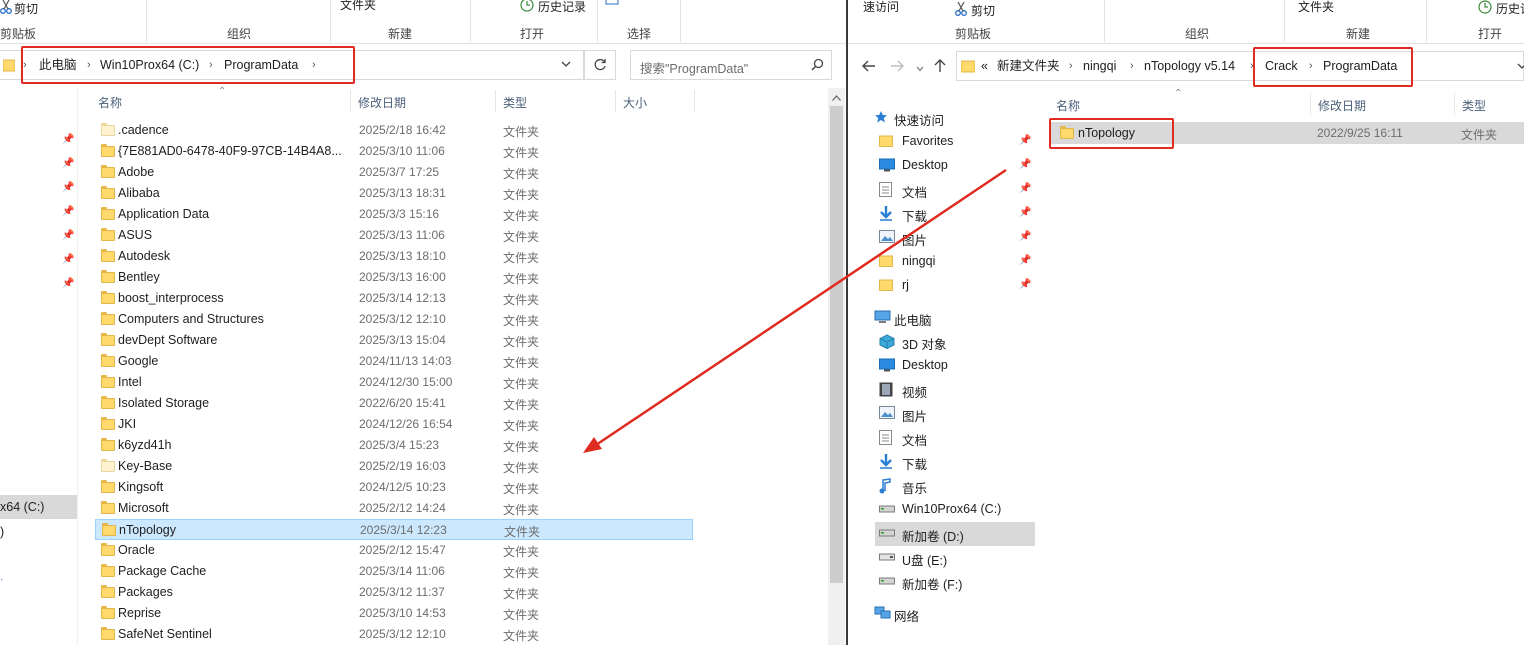 The height and width of the screenshot is (645, 1524). What do you see at coordinates (394, 571) in the screenshot?
I see `file-row: Package Cache 2025/3/14 11:06 文件夹` at bounding box center [394, 571].